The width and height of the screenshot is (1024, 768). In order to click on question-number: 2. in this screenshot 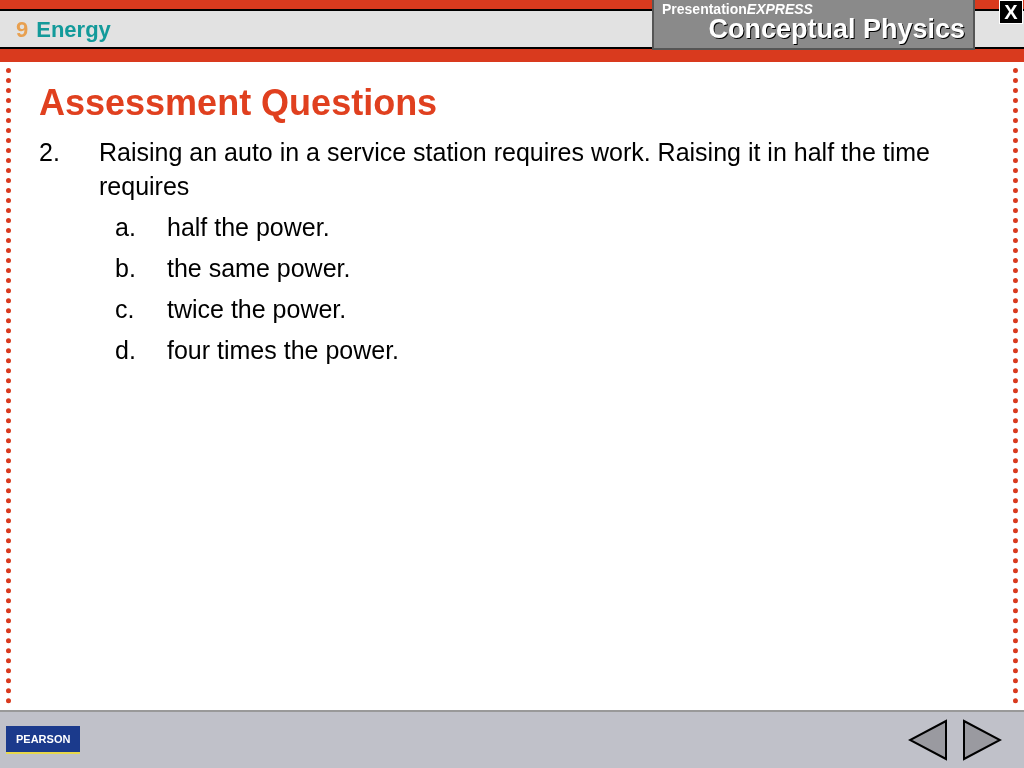, I will do `click(50, 152)`.